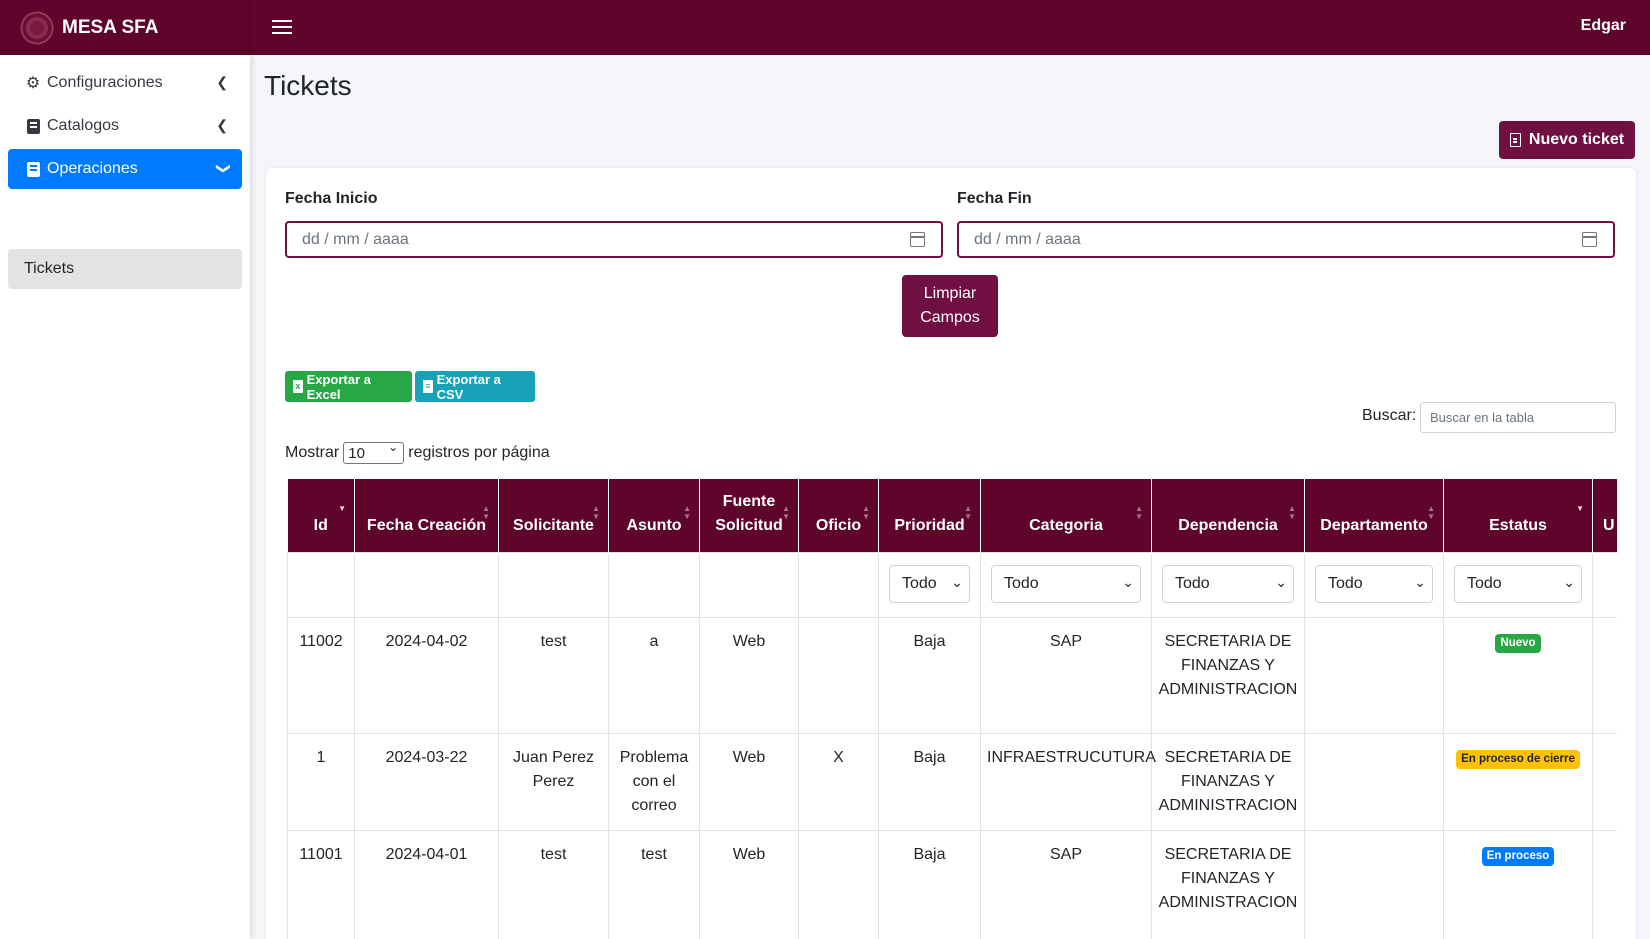 This screenshot has width=1650, height=939. What do you see at coordinates (1603, 26) in the screenshot?
I see `user-menu: Edgar` at bounding box center [1603, 26].